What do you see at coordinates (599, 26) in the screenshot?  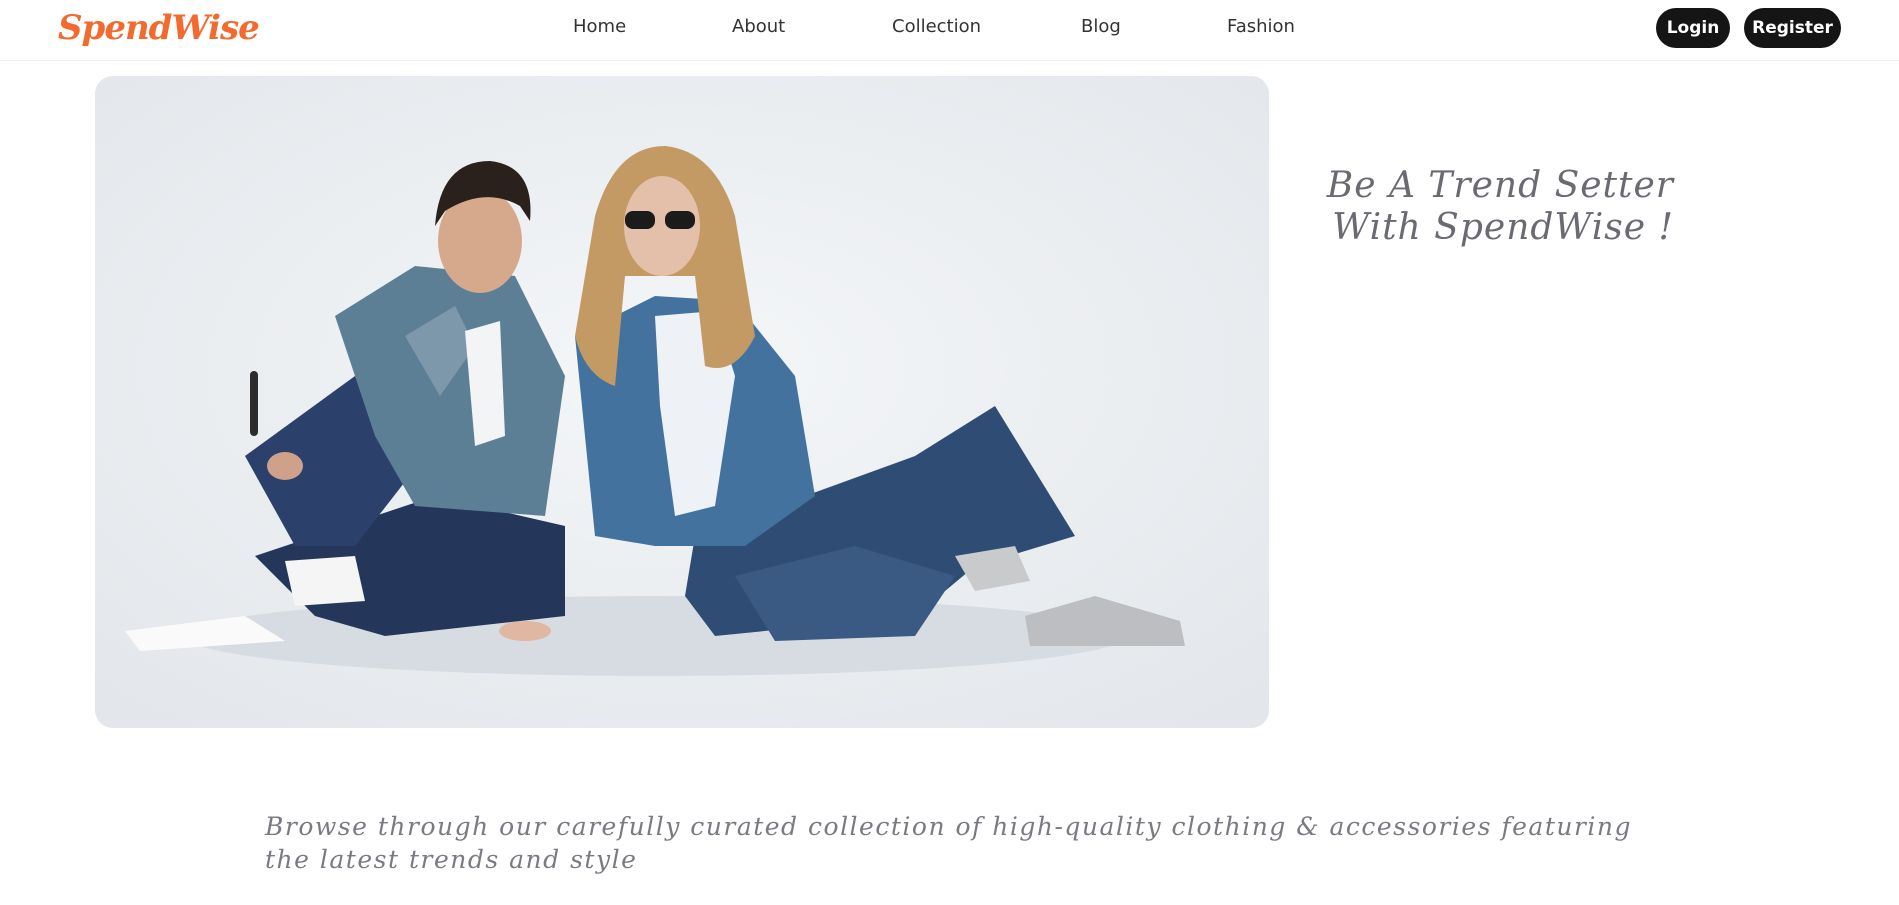 I see `nav-link-home: Home` at bounding box center [599, 26].